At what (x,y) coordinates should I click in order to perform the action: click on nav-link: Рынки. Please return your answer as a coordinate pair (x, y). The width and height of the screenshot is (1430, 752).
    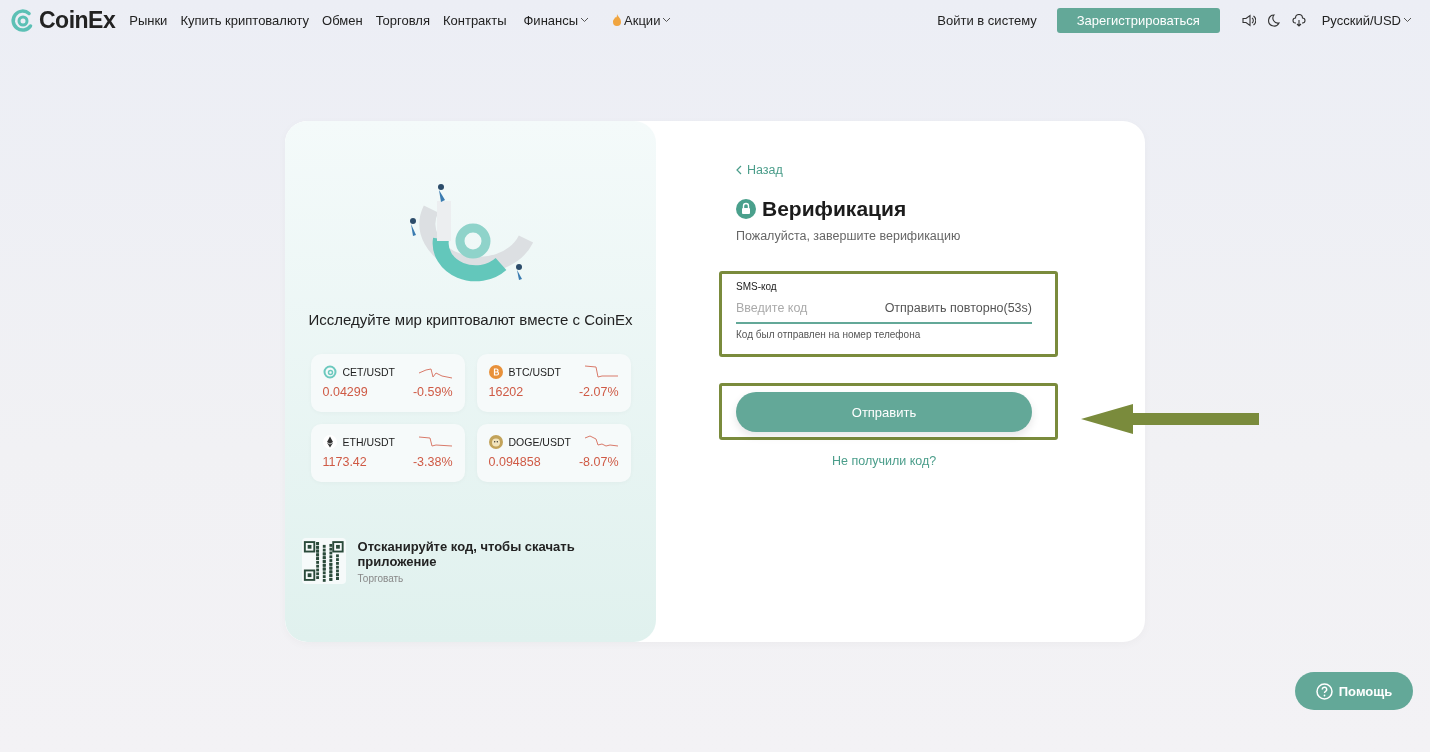
    Looking at the image, I should click on (148, 20).